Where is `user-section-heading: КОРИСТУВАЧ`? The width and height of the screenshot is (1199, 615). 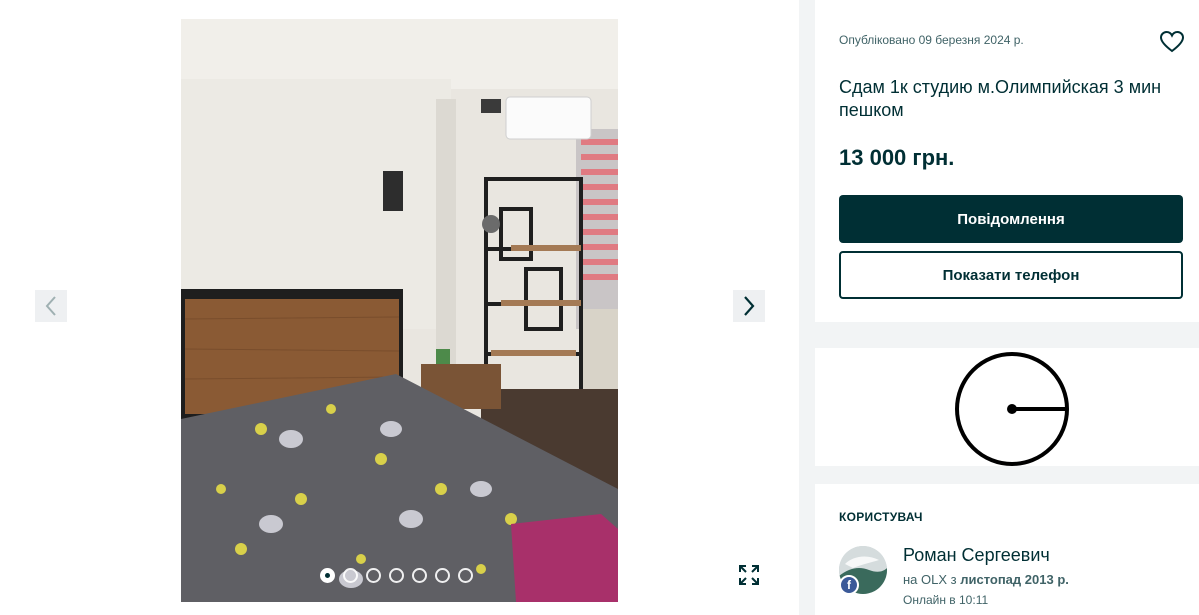
user-section-heading: КОРИСТУВАЧ is located at coordinates (881, 517).